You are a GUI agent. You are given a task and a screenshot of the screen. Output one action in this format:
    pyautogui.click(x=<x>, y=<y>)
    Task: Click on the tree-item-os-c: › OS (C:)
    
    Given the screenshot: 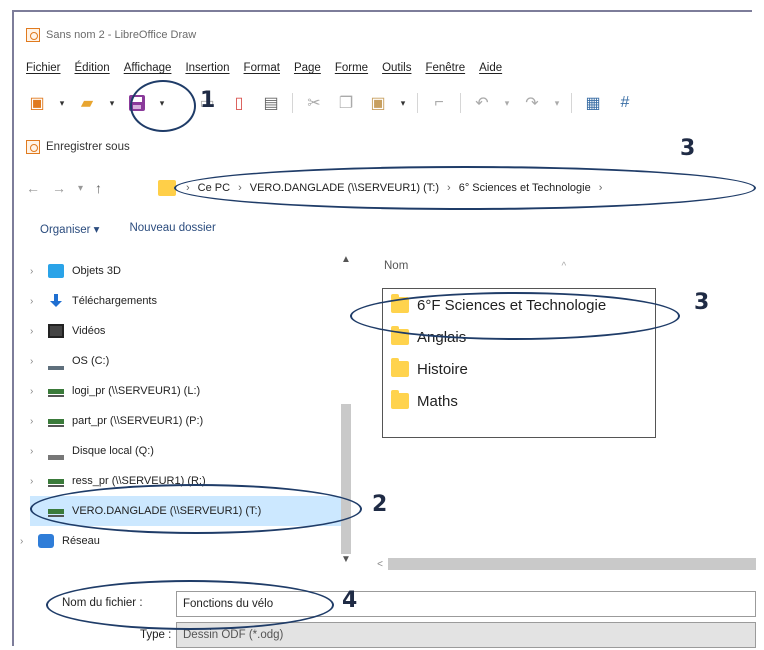 What is the action you would take?
    pyautogui.click(x=190, y=361)
    